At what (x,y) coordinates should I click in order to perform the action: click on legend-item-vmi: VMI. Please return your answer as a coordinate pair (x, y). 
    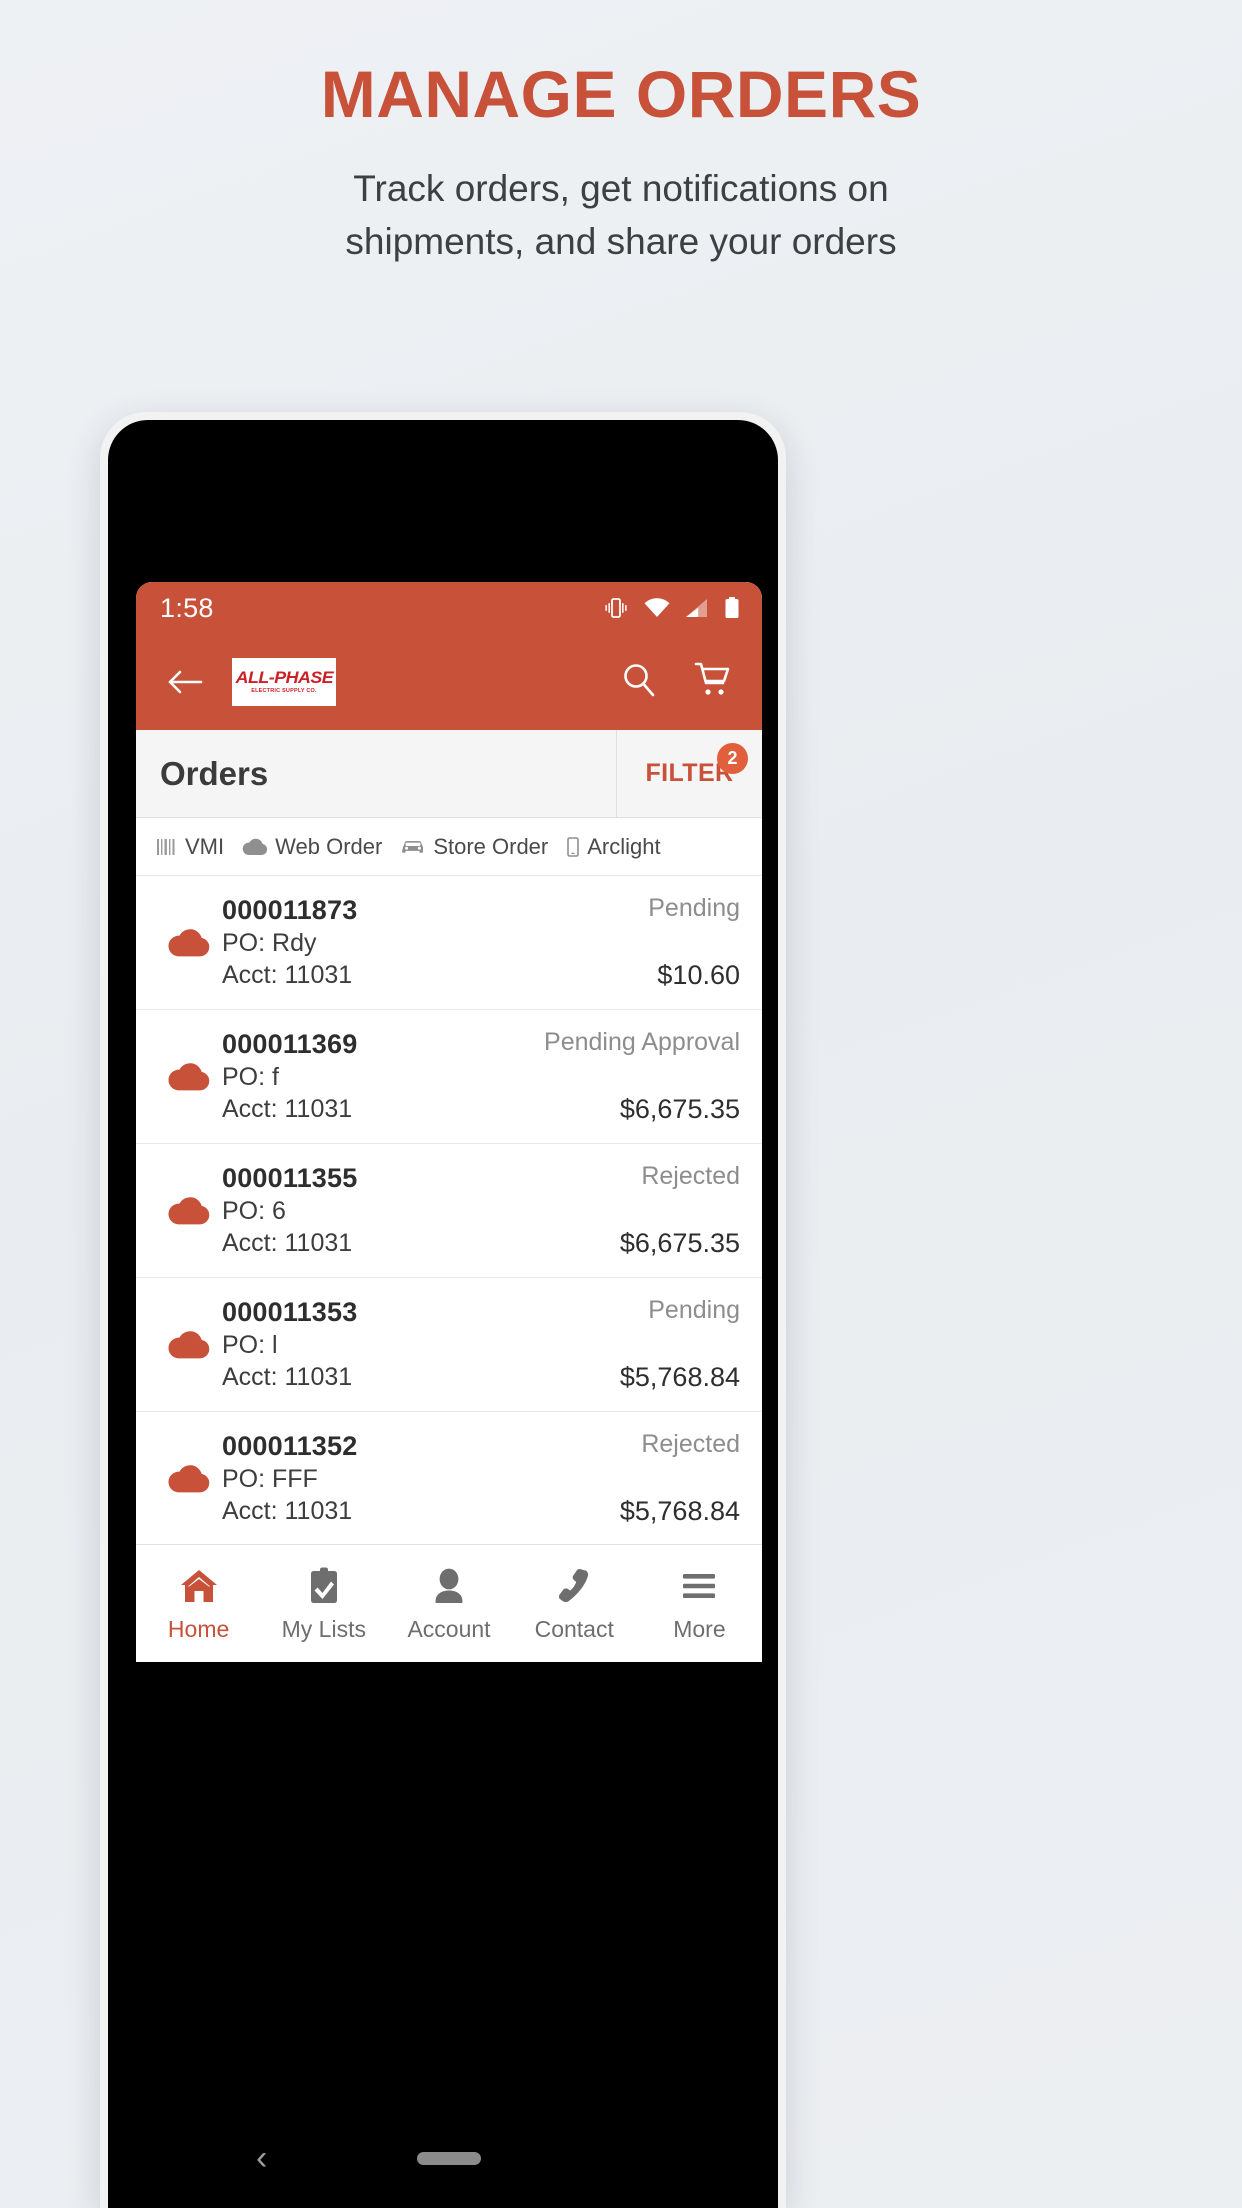
    Looking at the image, I should click on (190, 847).